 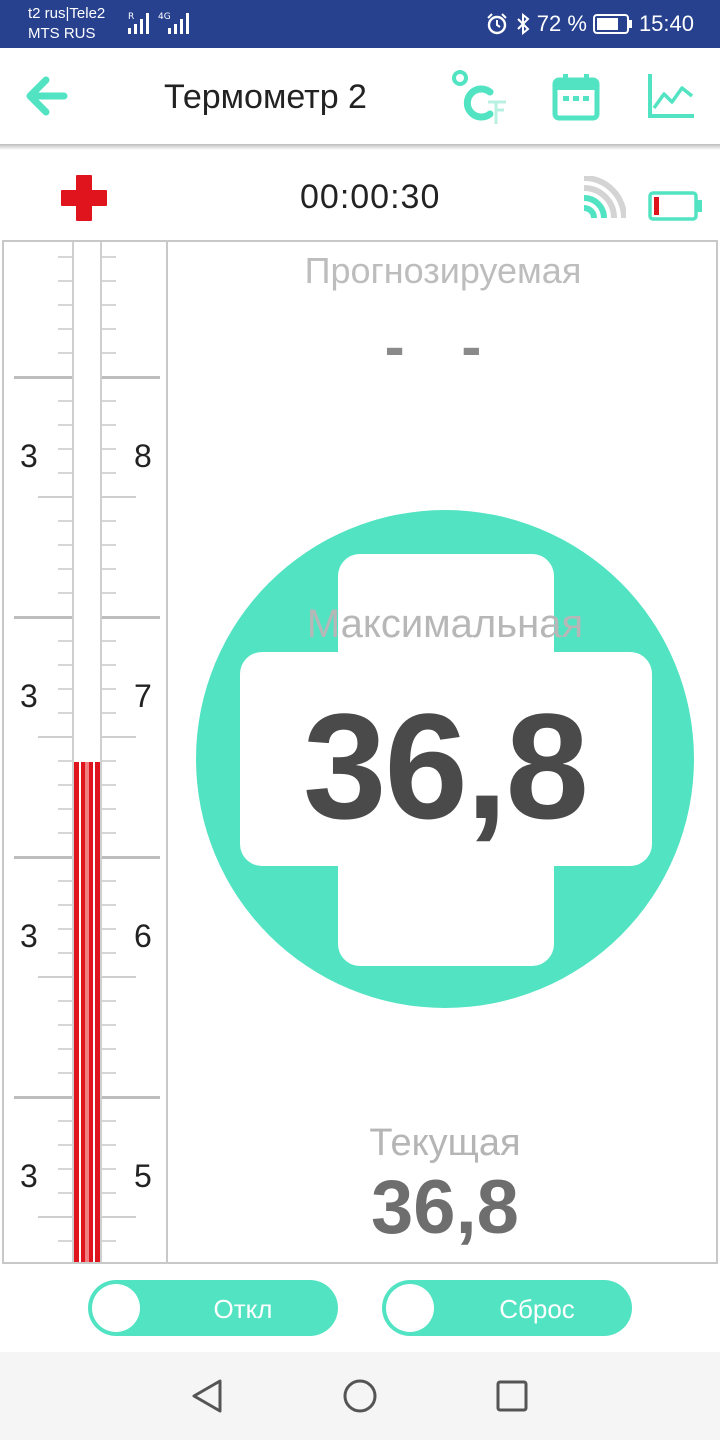 I want to click on forecast-label: Прогнозируемая, so click(x=443, y=270).